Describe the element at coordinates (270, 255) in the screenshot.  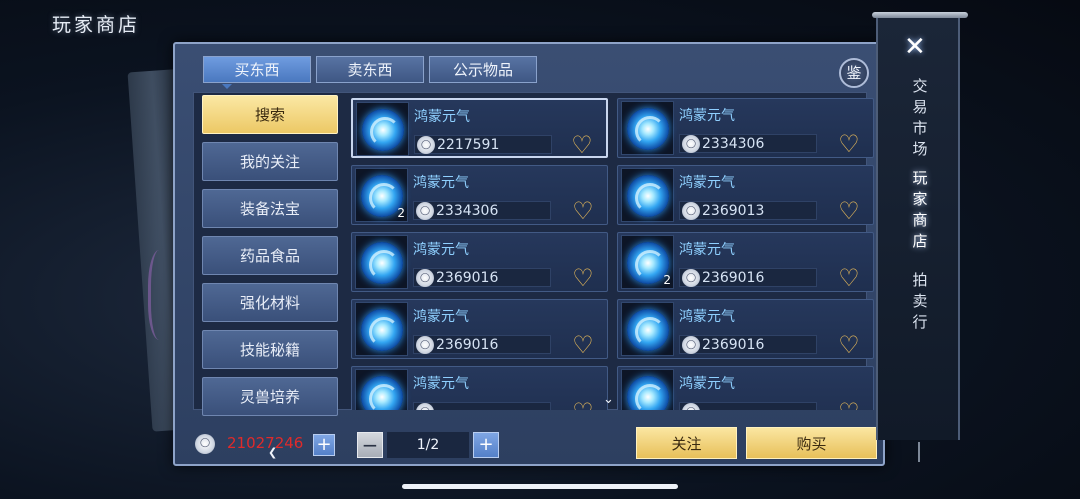
I see `sidebar-item-medicine-food: 药品食品` at that location.